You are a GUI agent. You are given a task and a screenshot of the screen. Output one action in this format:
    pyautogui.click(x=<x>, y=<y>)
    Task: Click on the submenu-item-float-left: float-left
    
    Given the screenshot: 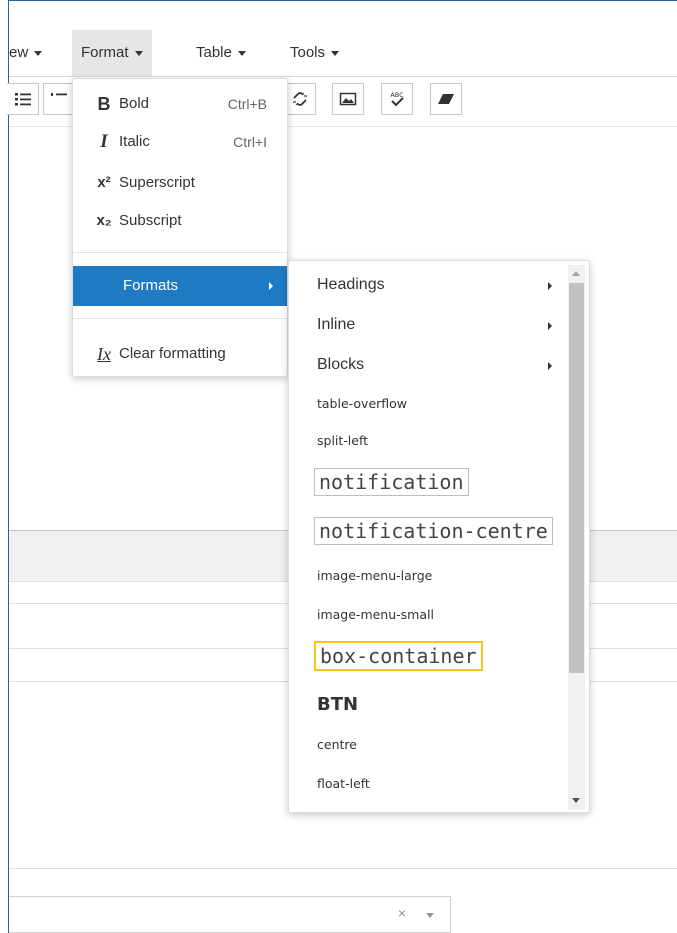 What is the action you would take?
    pyautogui.click(x=442, y=783)
    